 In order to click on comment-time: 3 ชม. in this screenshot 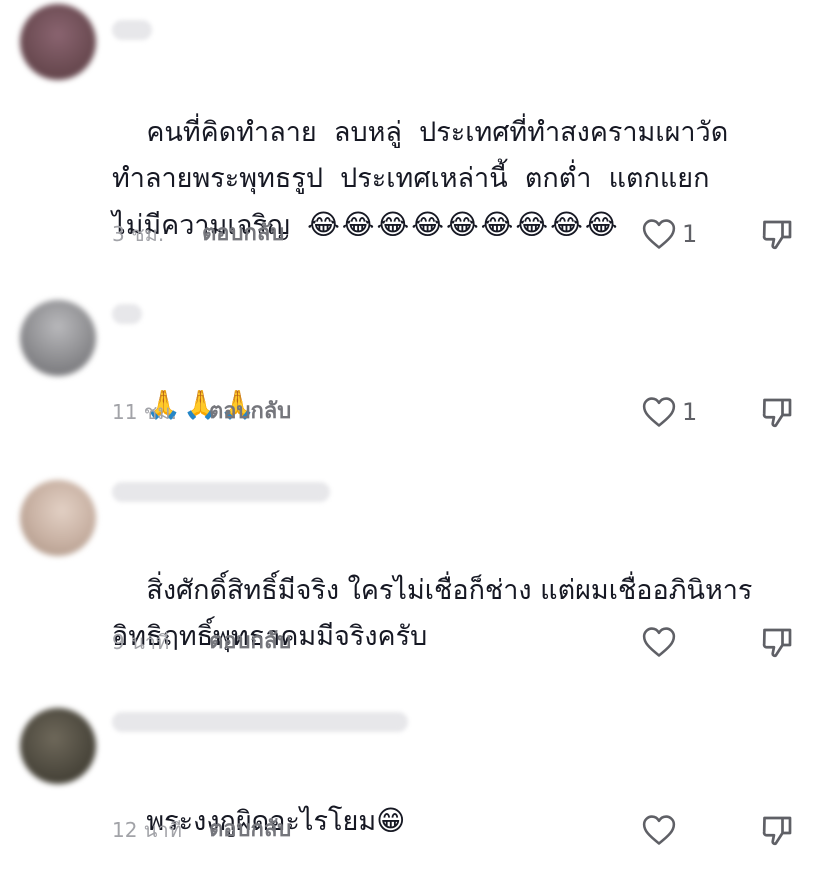, I will do `click(138, 234)`.